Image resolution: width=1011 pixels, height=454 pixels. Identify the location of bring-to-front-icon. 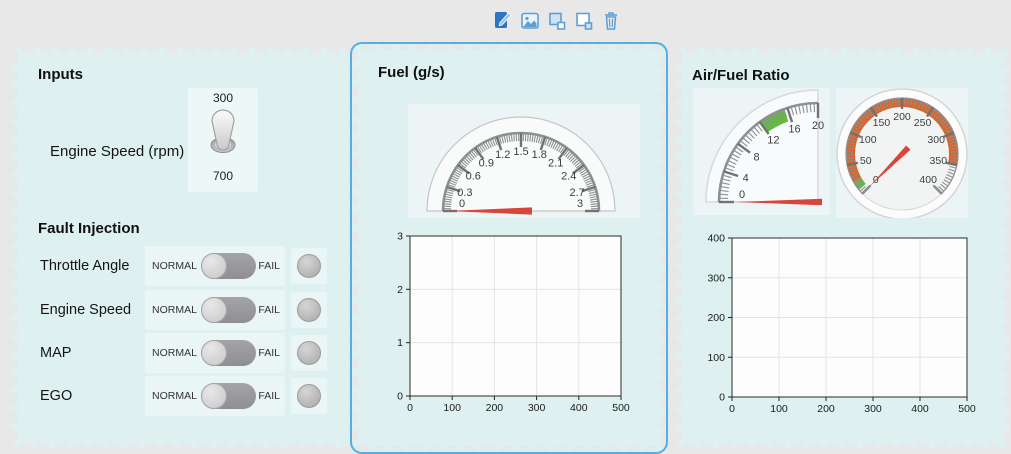
(584, 21).